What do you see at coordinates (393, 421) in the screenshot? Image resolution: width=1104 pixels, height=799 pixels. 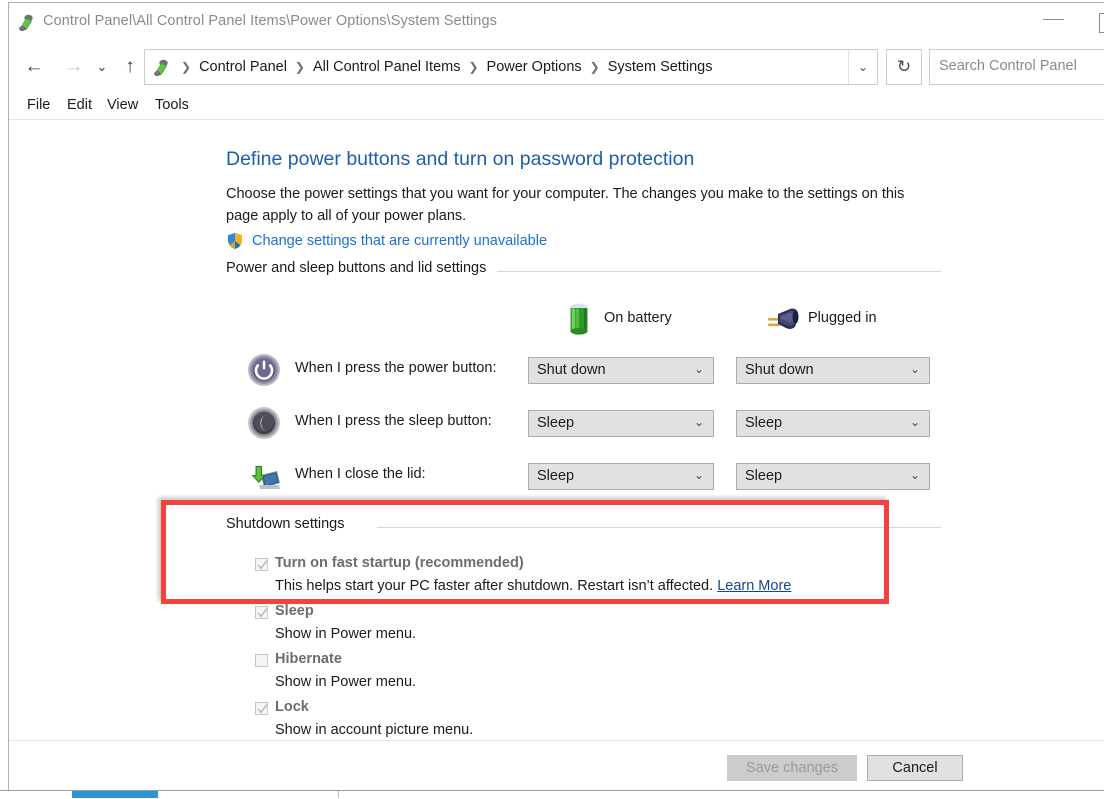 I see `setting-label-sleep-button: When I press the sleep button:` at bounding box center [393, 421].